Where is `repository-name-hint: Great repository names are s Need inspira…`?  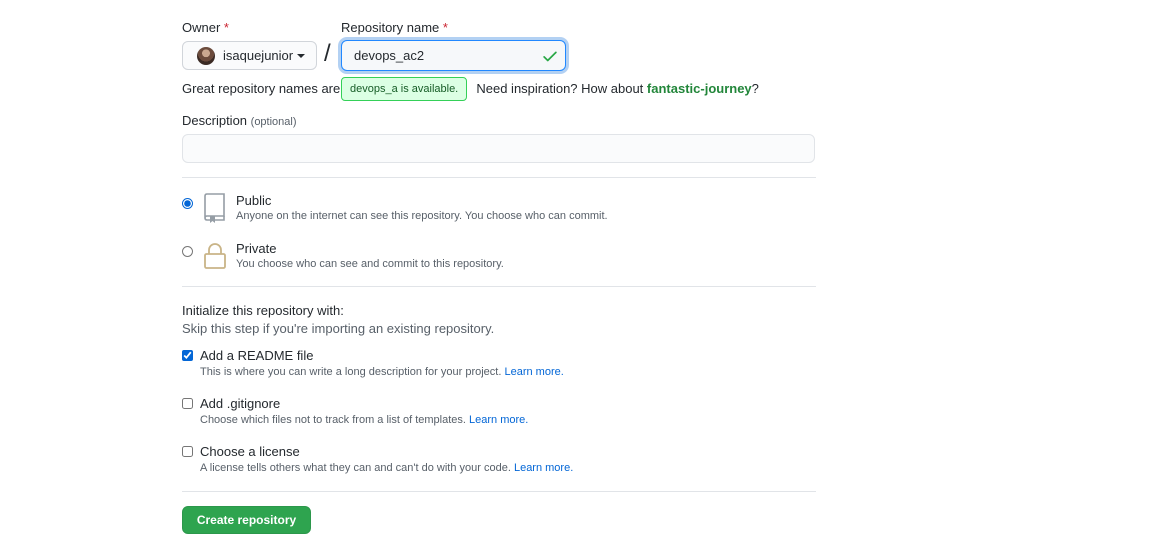
repository-name-hint: Great repository names are s Need inspira… is located at coordinates (470, 88).